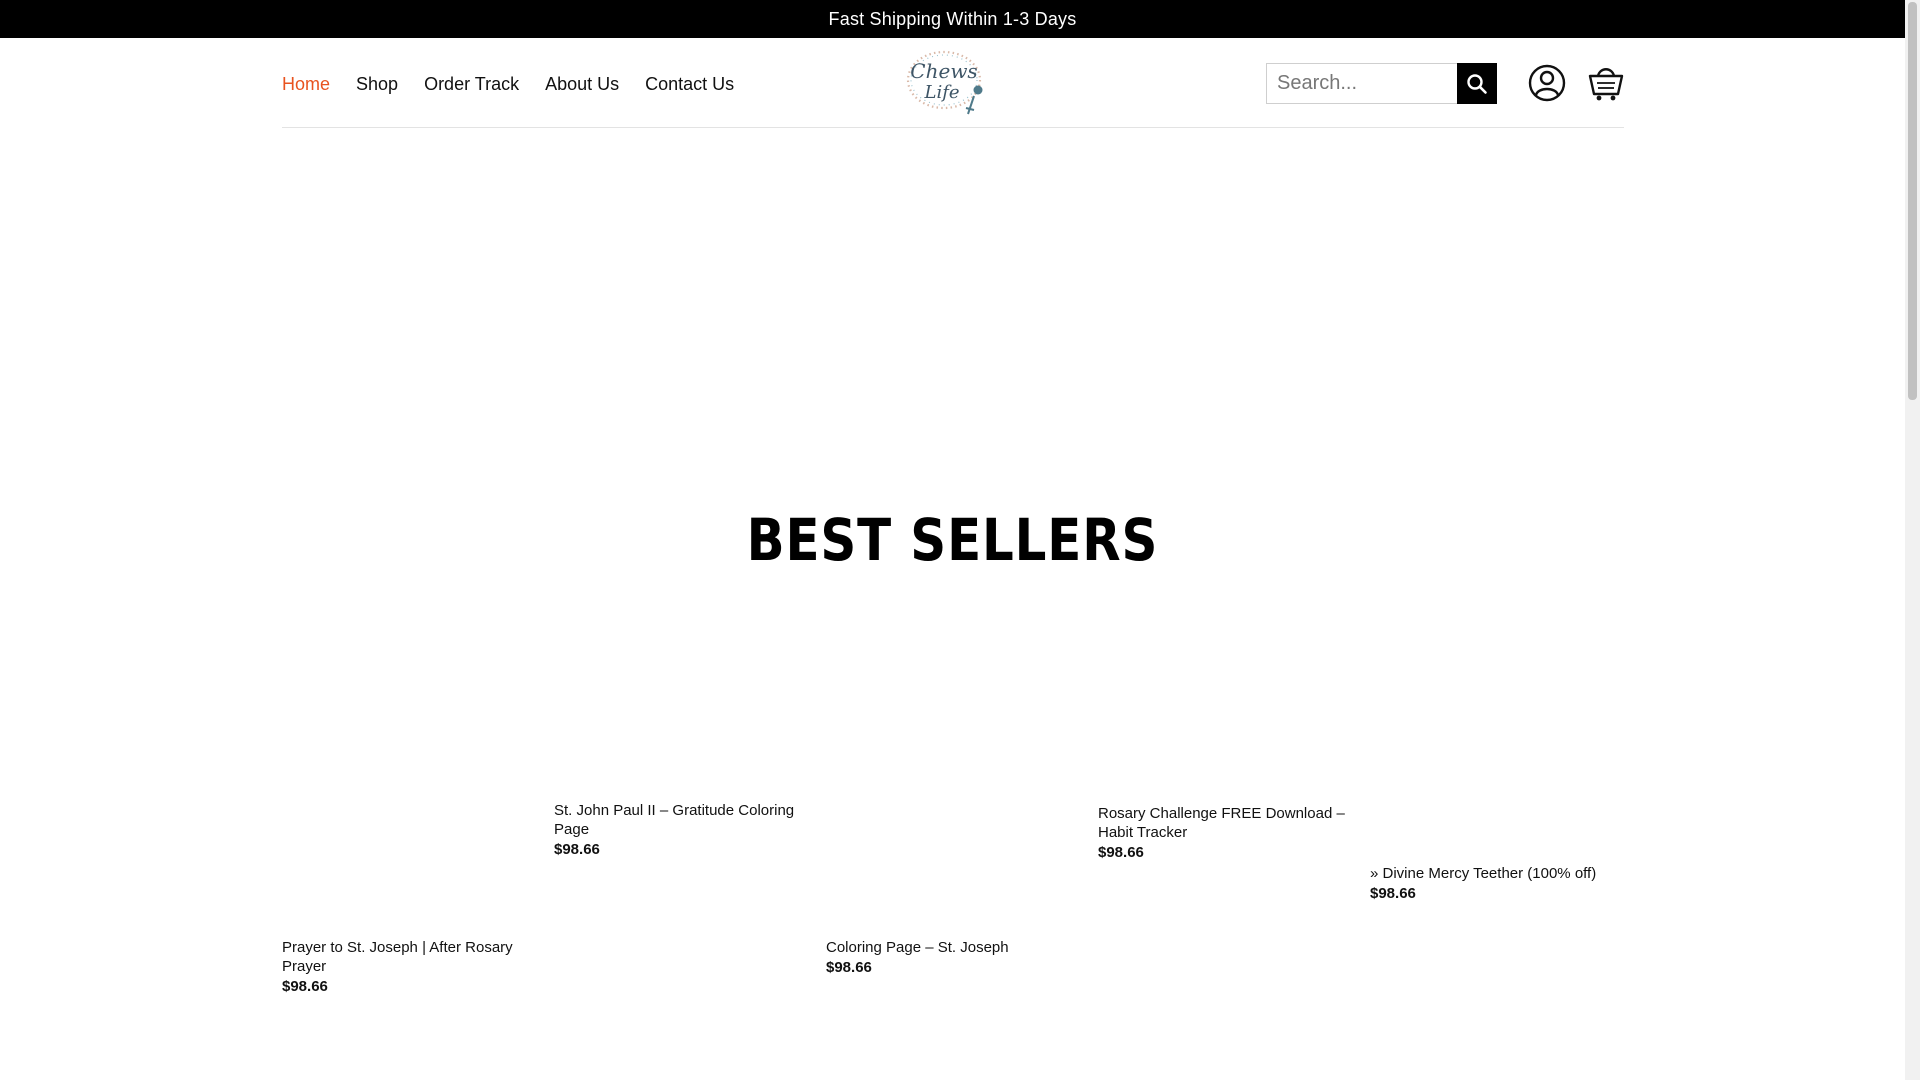  I want to click on search-icon, so click(1477, 83).